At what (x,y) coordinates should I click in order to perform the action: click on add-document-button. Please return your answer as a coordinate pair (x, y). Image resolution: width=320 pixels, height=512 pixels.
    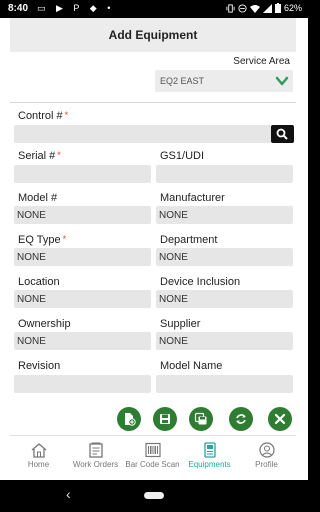
    Looking at the image, I should click on (129, 419).